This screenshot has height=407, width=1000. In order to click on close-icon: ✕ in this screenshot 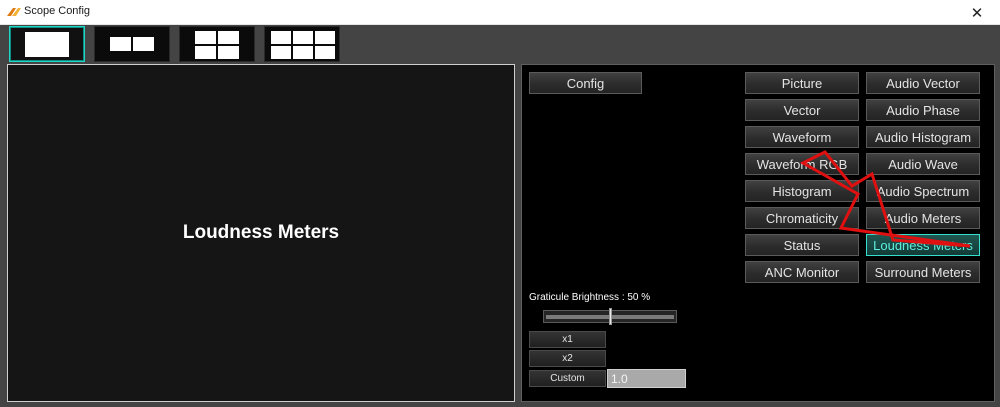, I will do `click(977, 13)`.